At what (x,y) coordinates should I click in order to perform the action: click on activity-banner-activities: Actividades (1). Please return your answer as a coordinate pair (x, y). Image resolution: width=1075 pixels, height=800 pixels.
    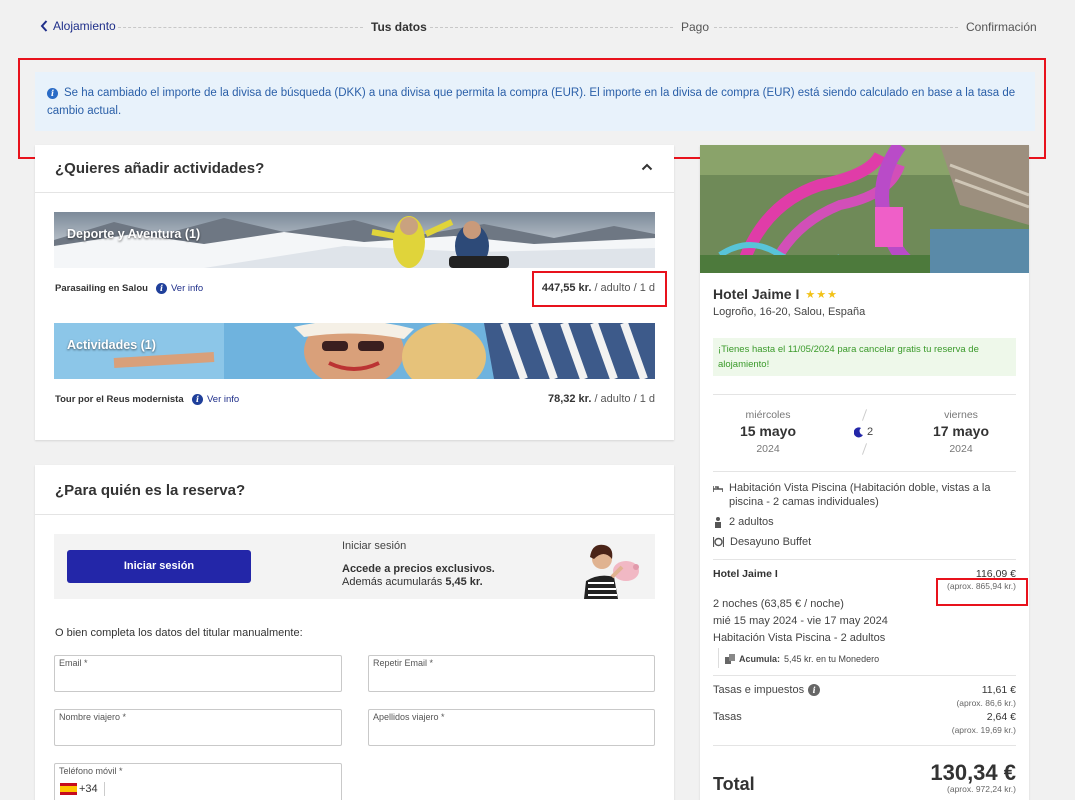
    Looking at the image, I should click on (354, 351).